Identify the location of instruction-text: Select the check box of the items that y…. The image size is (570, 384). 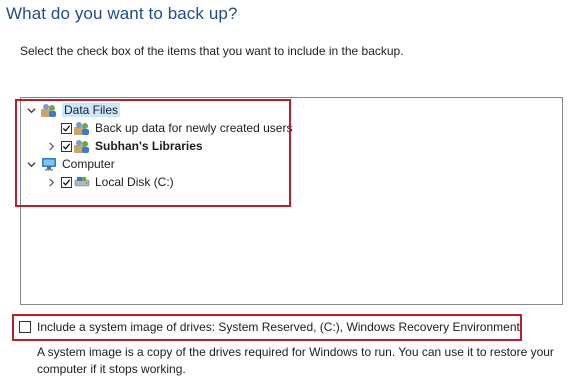
(212, 51).